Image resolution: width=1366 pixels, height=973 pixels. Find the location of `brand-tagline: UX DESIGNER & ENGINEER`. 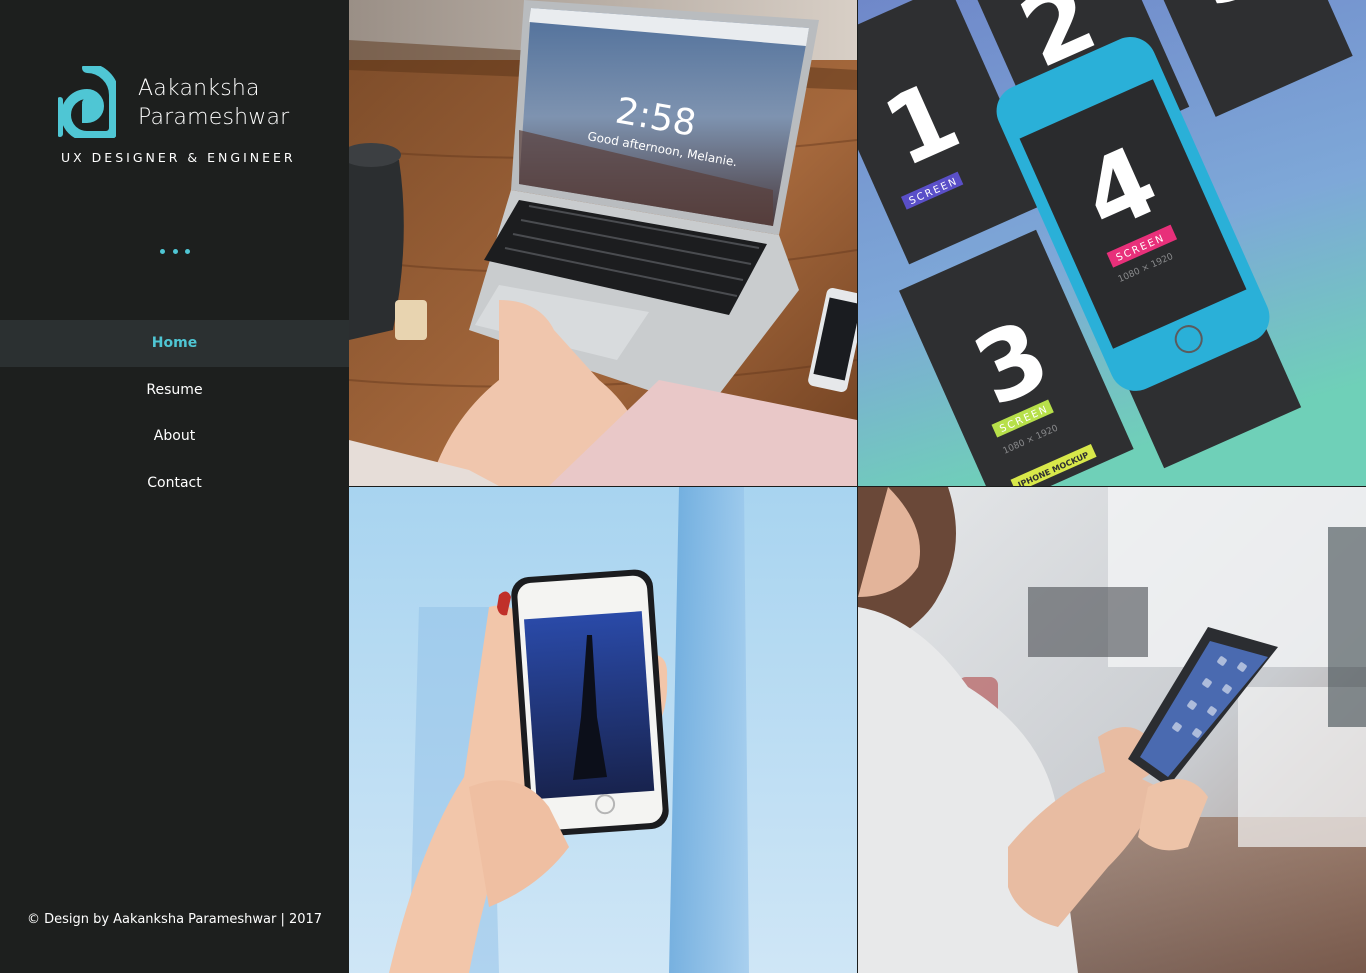

brand-tagline: UX DESIGNER & ENGINEER is located at coordinates (178, 157).